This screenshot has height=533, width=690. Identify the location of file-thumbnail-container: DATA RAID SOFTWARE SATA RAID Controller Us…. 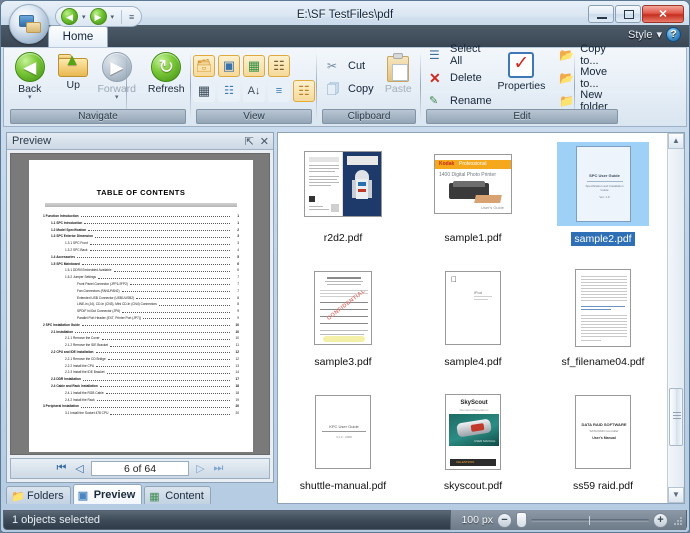
(603, 432).